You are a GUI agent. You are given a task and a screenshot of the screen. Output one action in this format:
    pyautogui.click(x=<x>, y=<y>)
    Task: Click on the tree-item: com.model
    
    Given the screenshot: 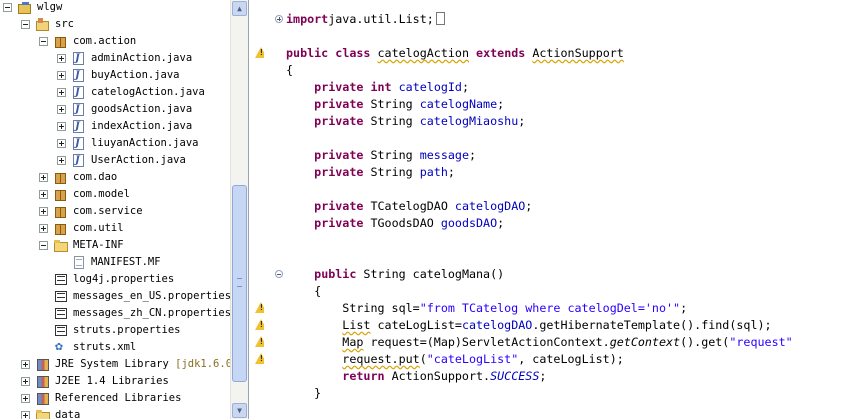 What is the action you would take?
    pyautogui.click(x=115, y=194)
    